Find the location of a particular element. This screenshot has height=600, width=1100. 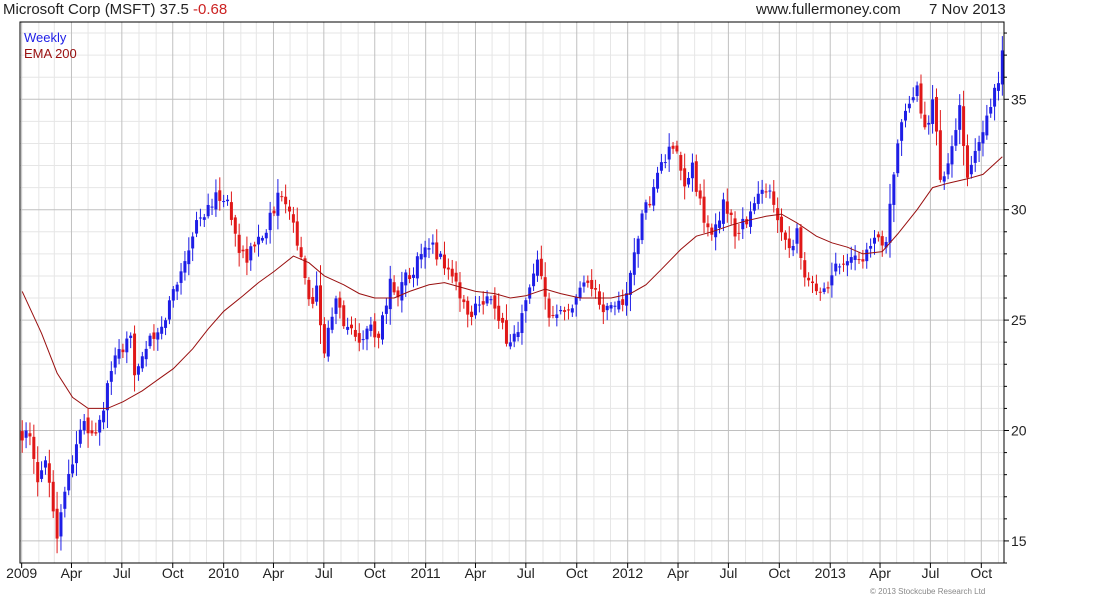

x-tick-label: Apr is located at coordinates (72, 573).